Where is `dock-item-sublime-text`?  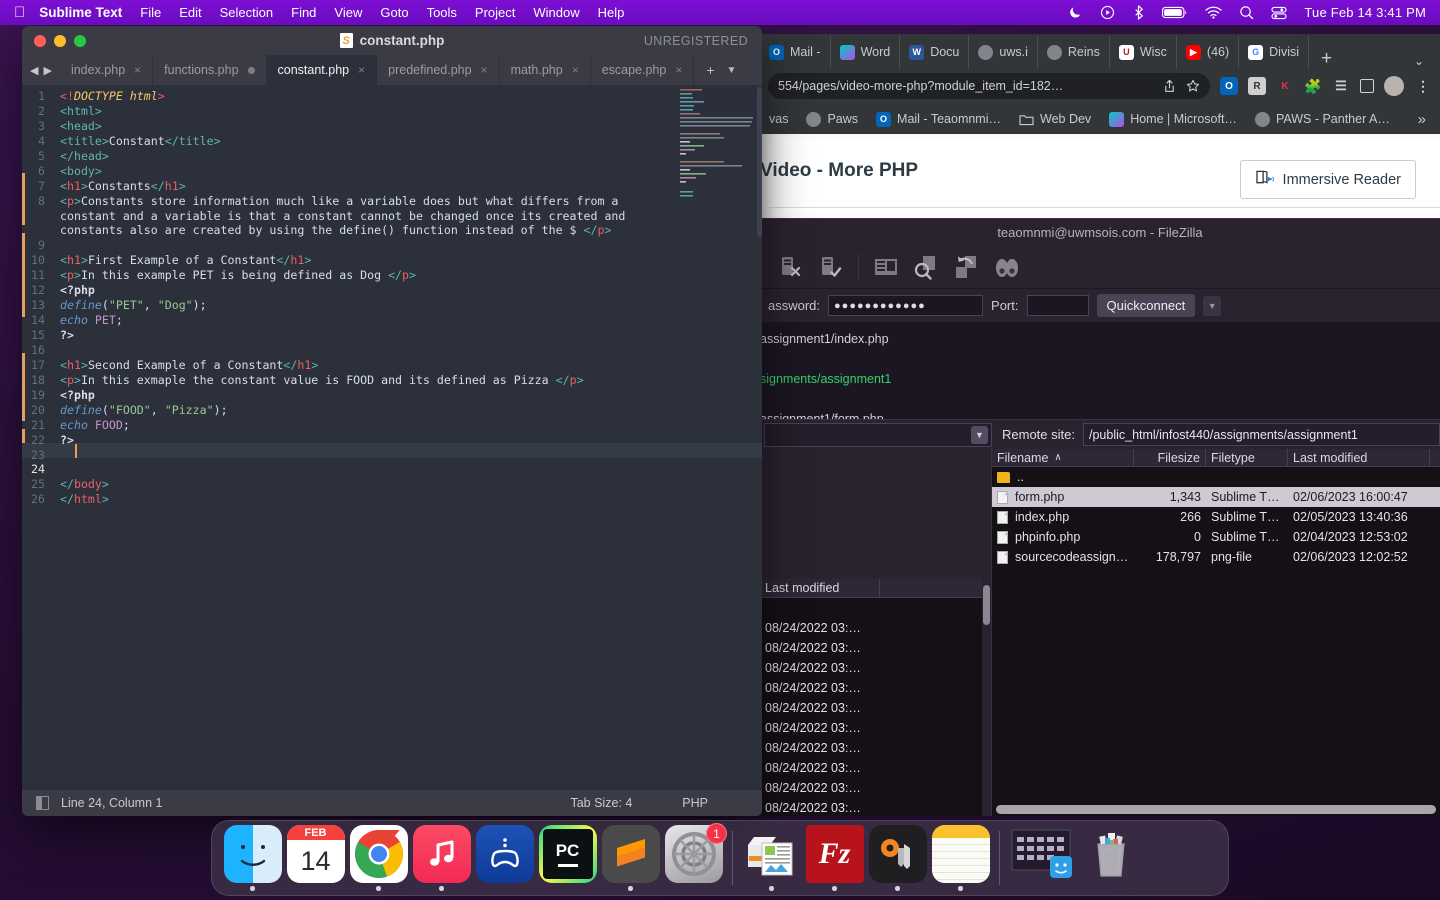 dock-item-sublime-text is located at coordinates (630, 858).